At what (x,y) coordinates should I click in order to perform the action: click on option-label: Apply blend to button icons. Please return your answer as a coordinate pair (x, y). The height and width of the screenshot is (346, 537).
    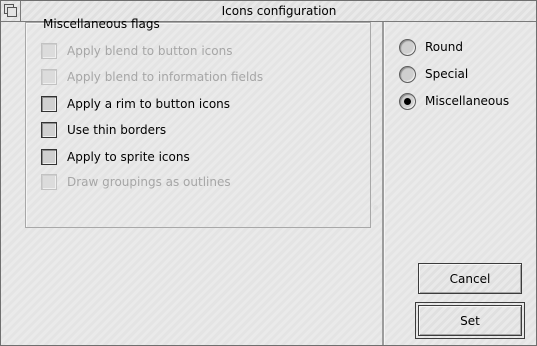
    Looking at the image, I should click on (150, 51).